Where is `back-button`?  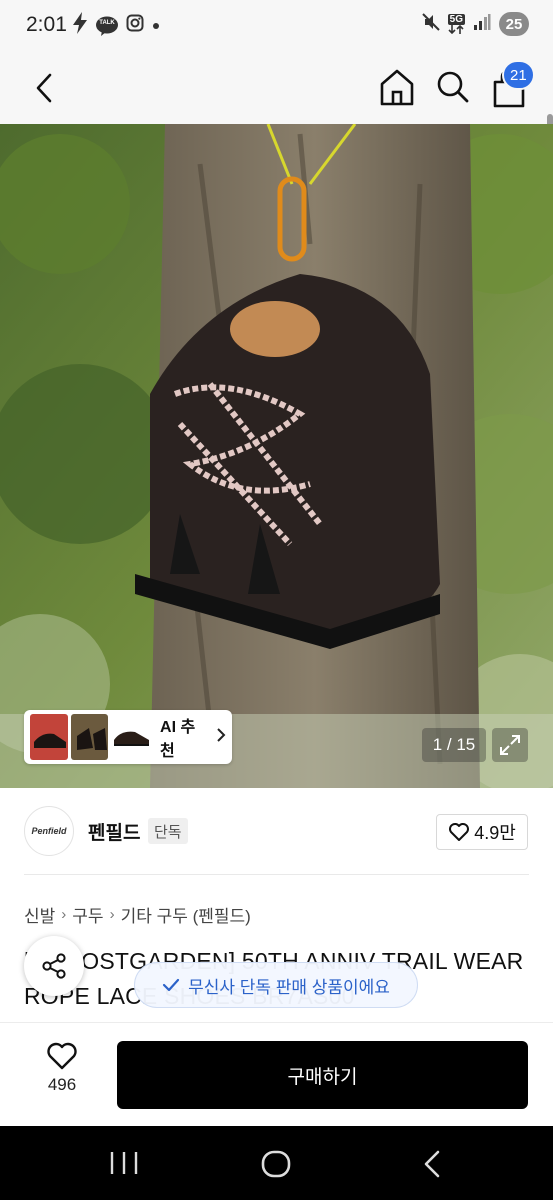
back-button is located at coordinates (44, 88).